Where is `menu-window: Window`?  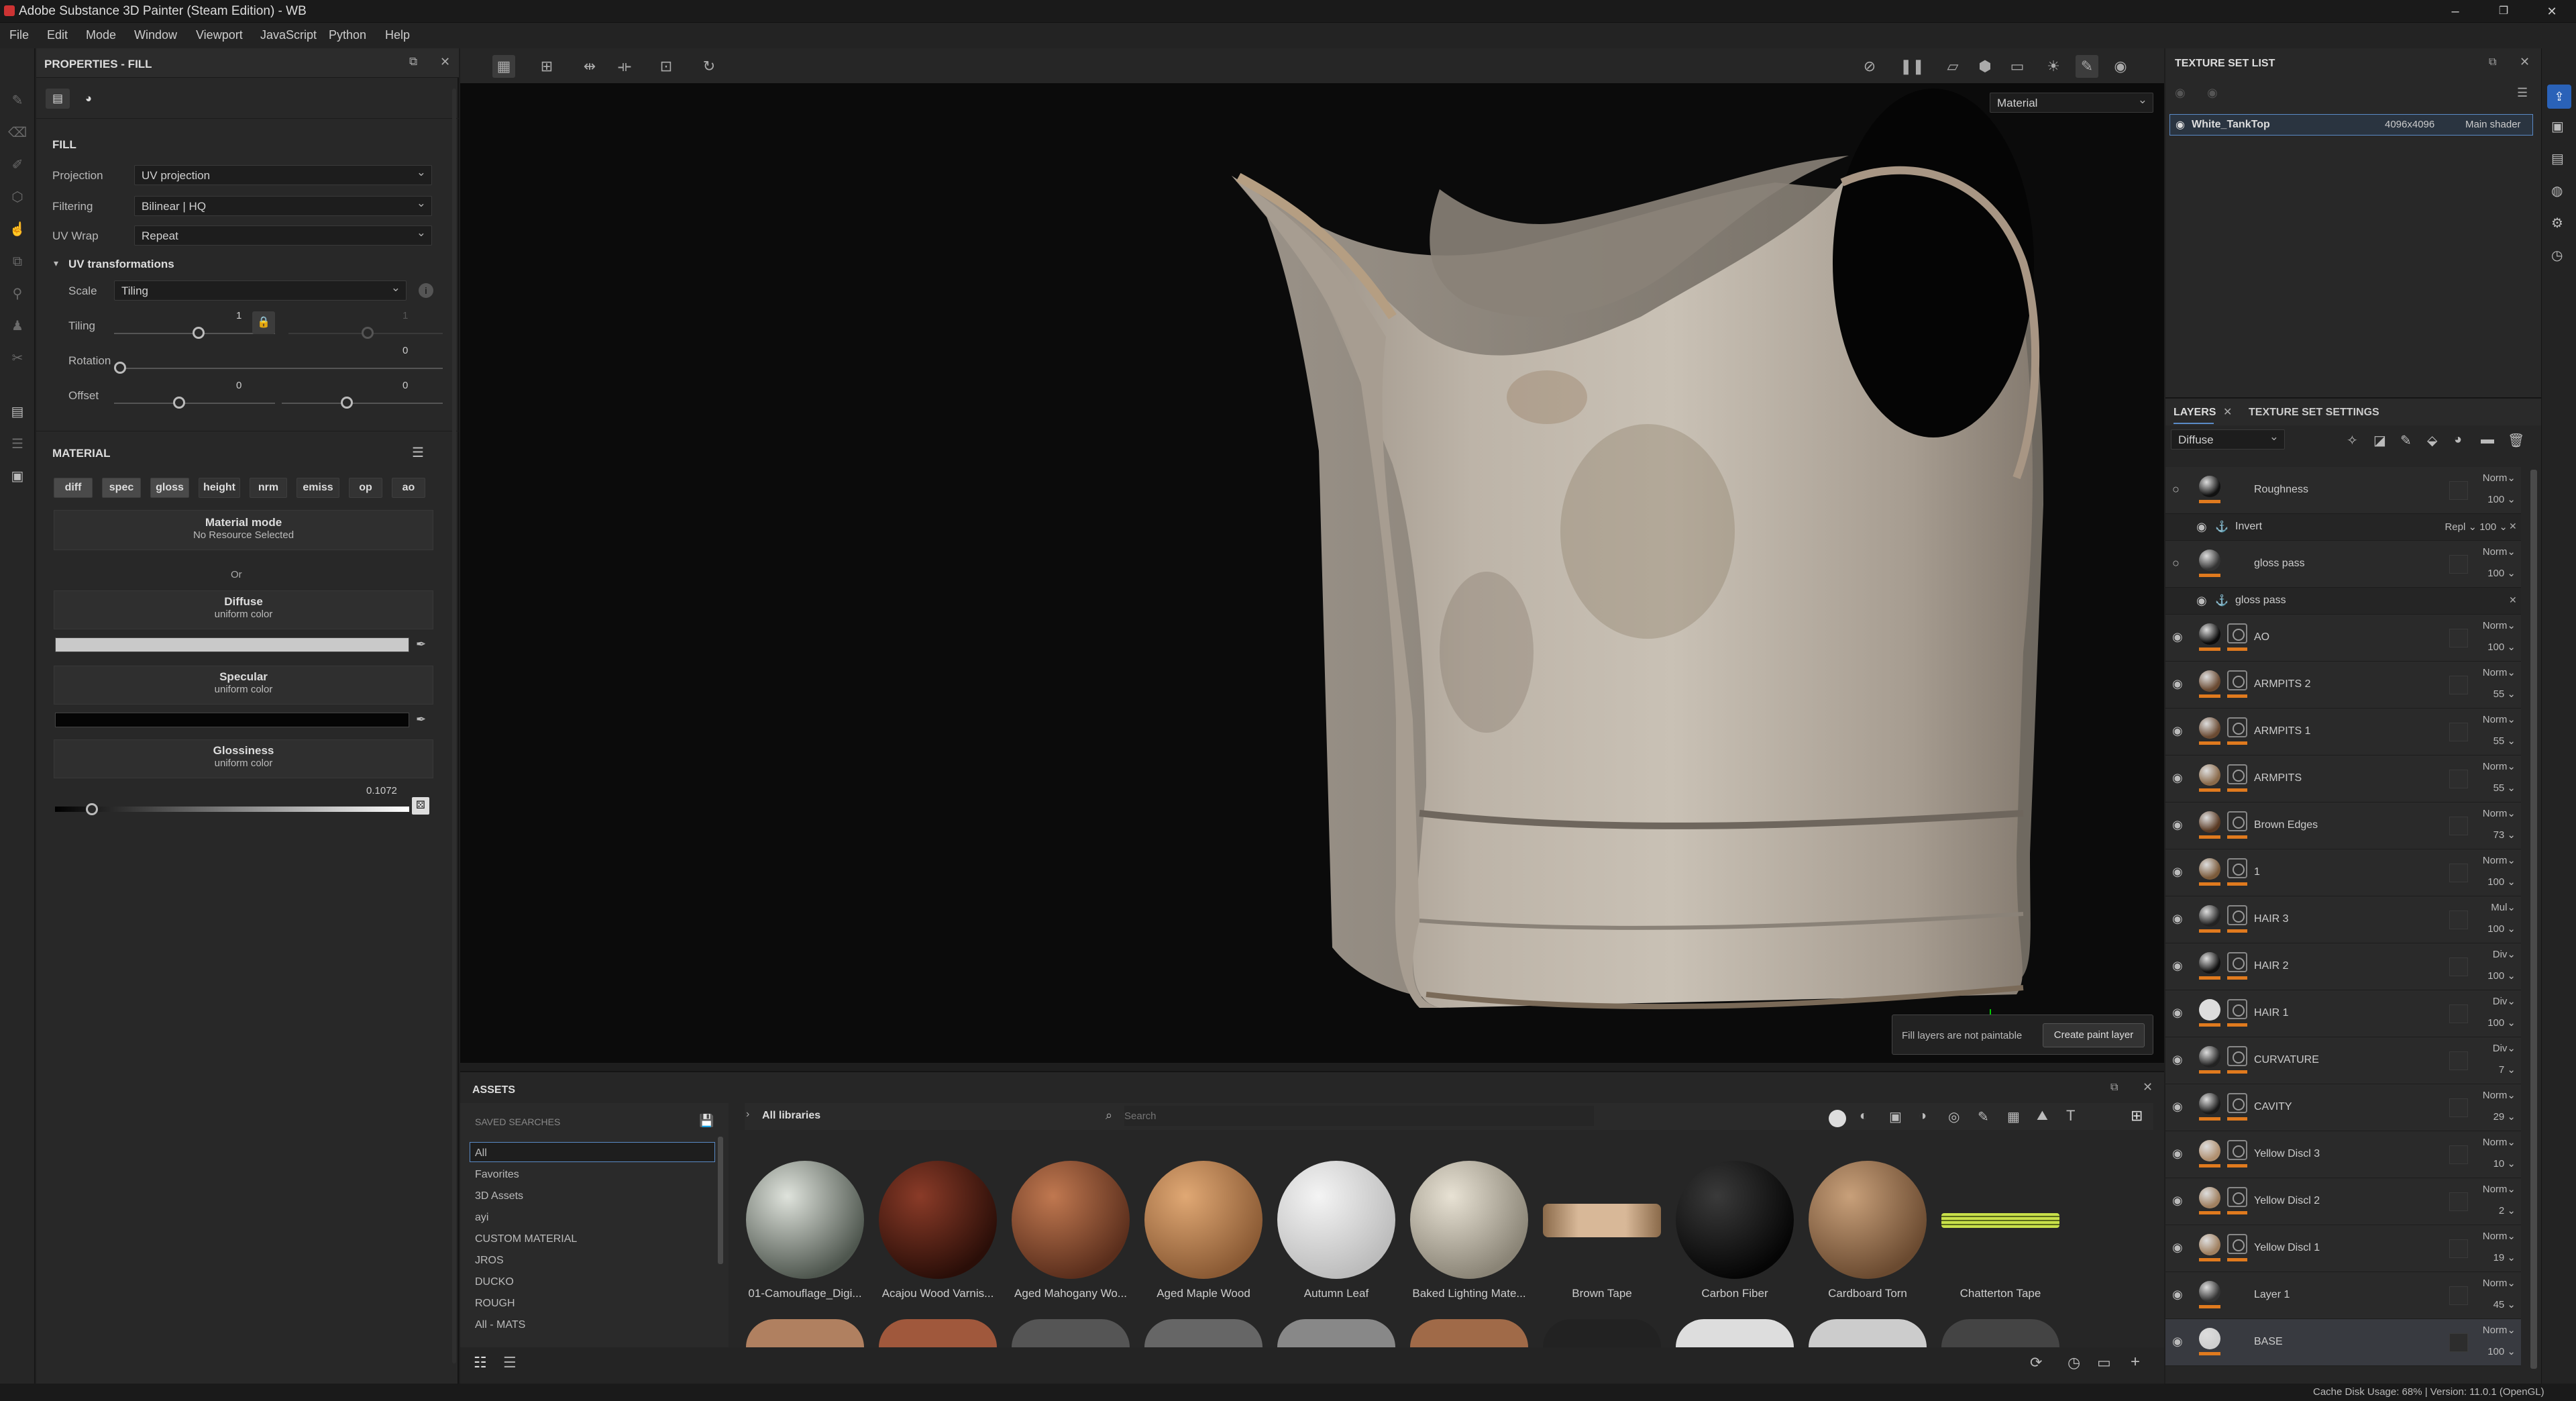 menu-window: Window is located at coordinates (155, 35).